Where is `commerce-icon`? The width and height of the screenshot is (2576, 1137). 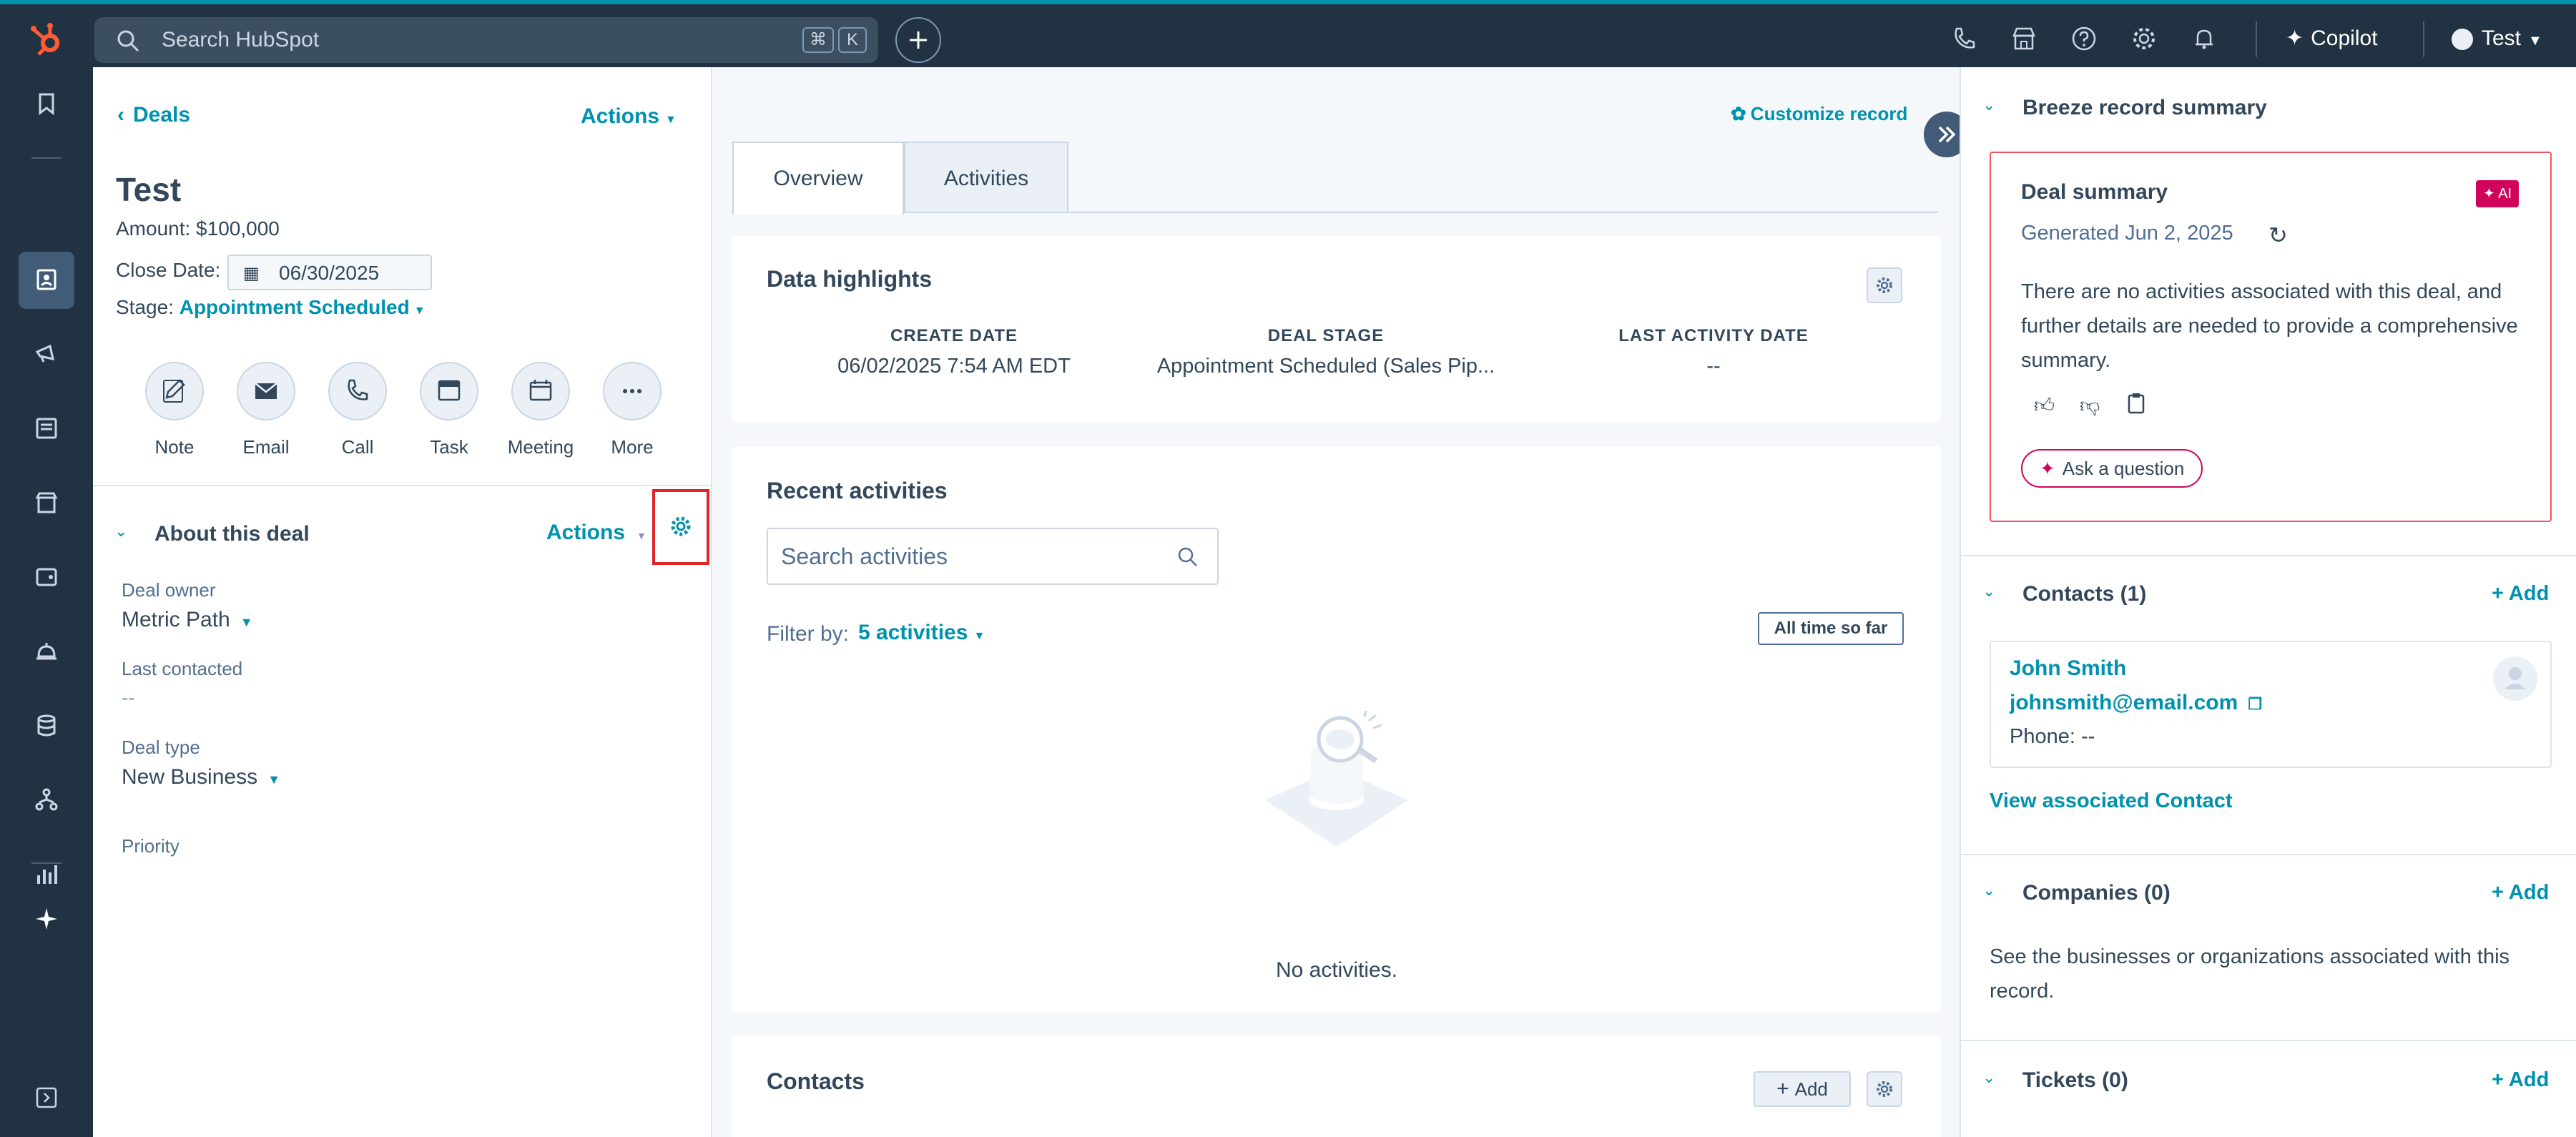
commerce-icon is located at coordinates (47, 503).